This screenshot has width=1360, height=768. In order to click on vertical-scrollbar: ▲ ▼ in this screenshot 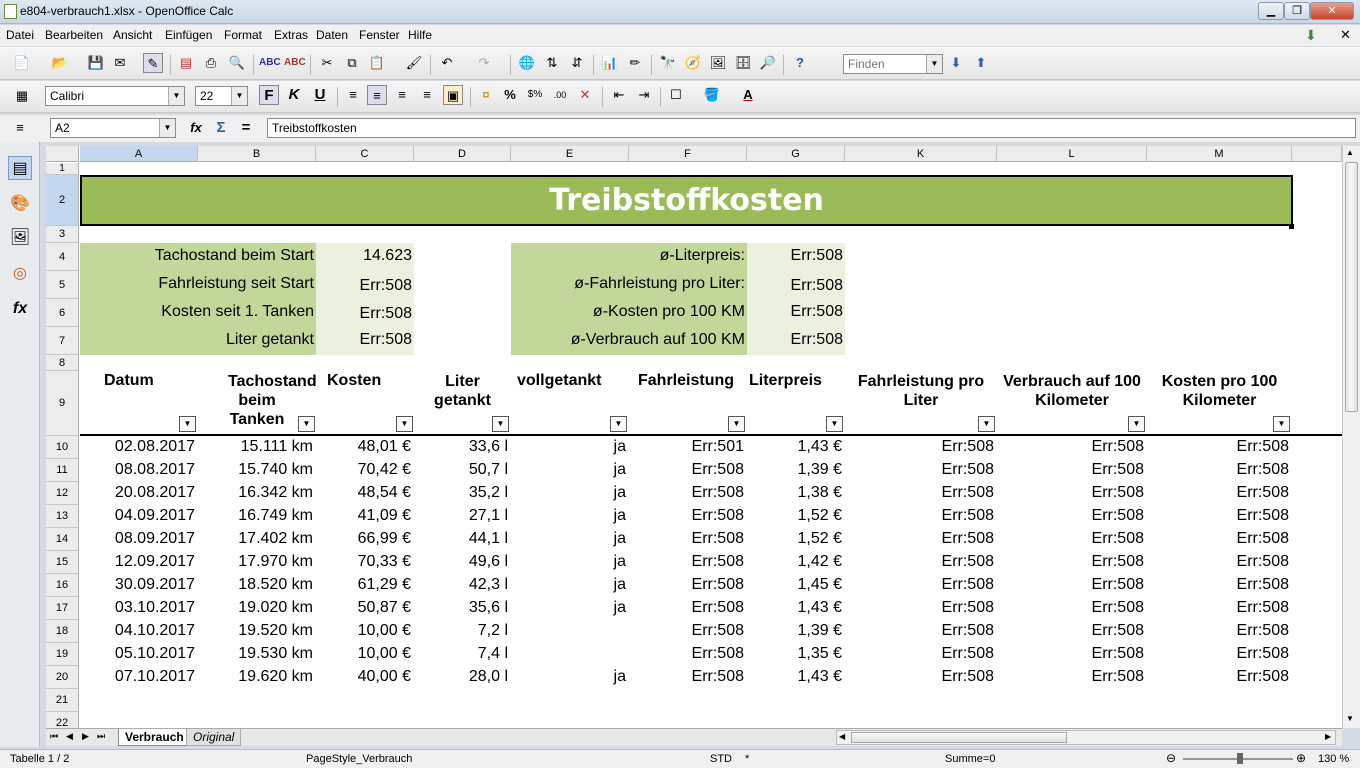, I will do `click(1351, 437)`.